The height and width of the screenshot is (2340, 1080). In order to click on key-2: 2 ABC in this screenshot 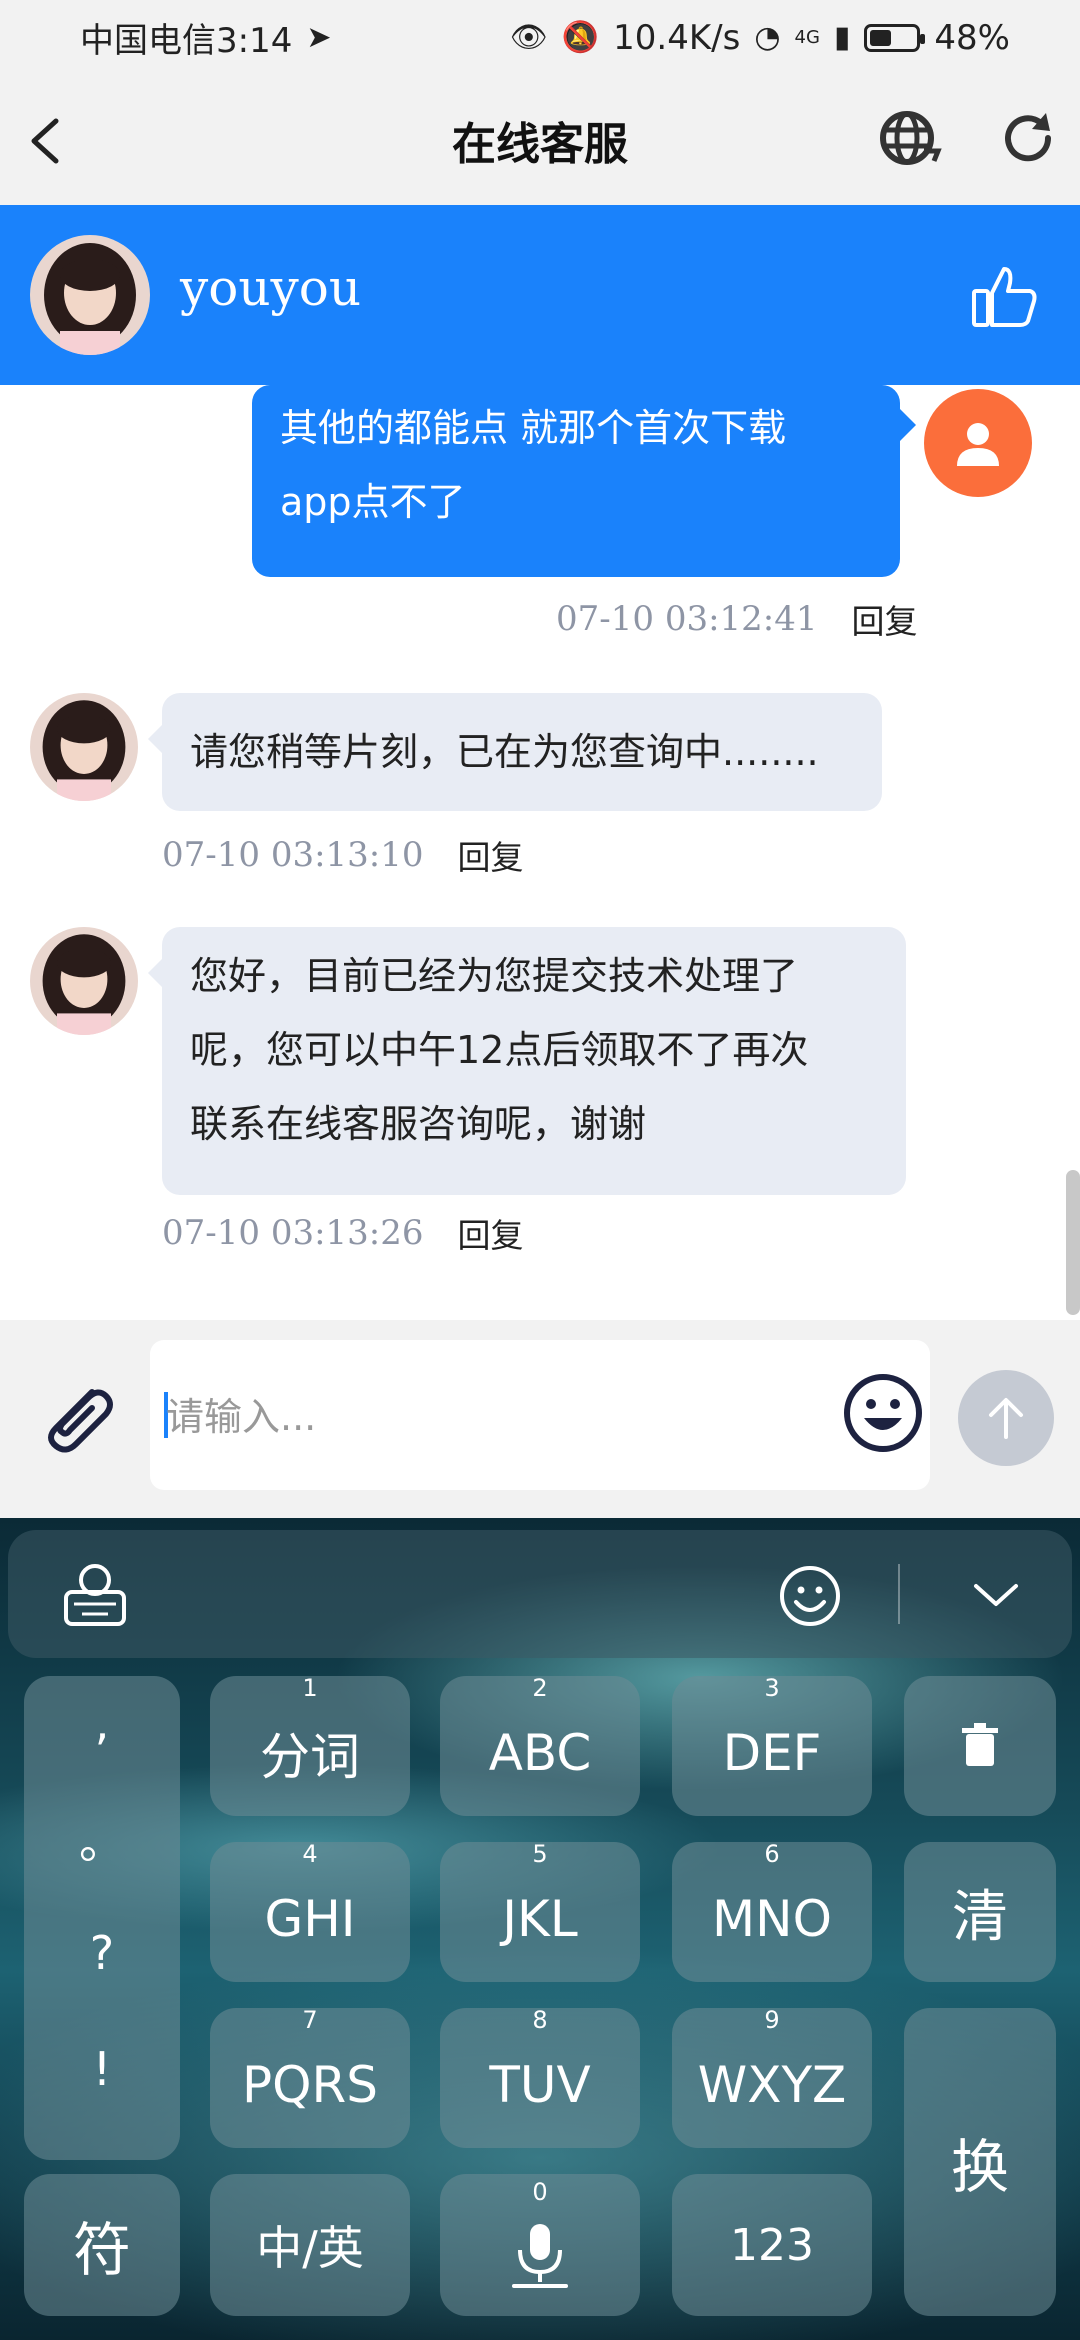, I will do `click(540, 1745)`.